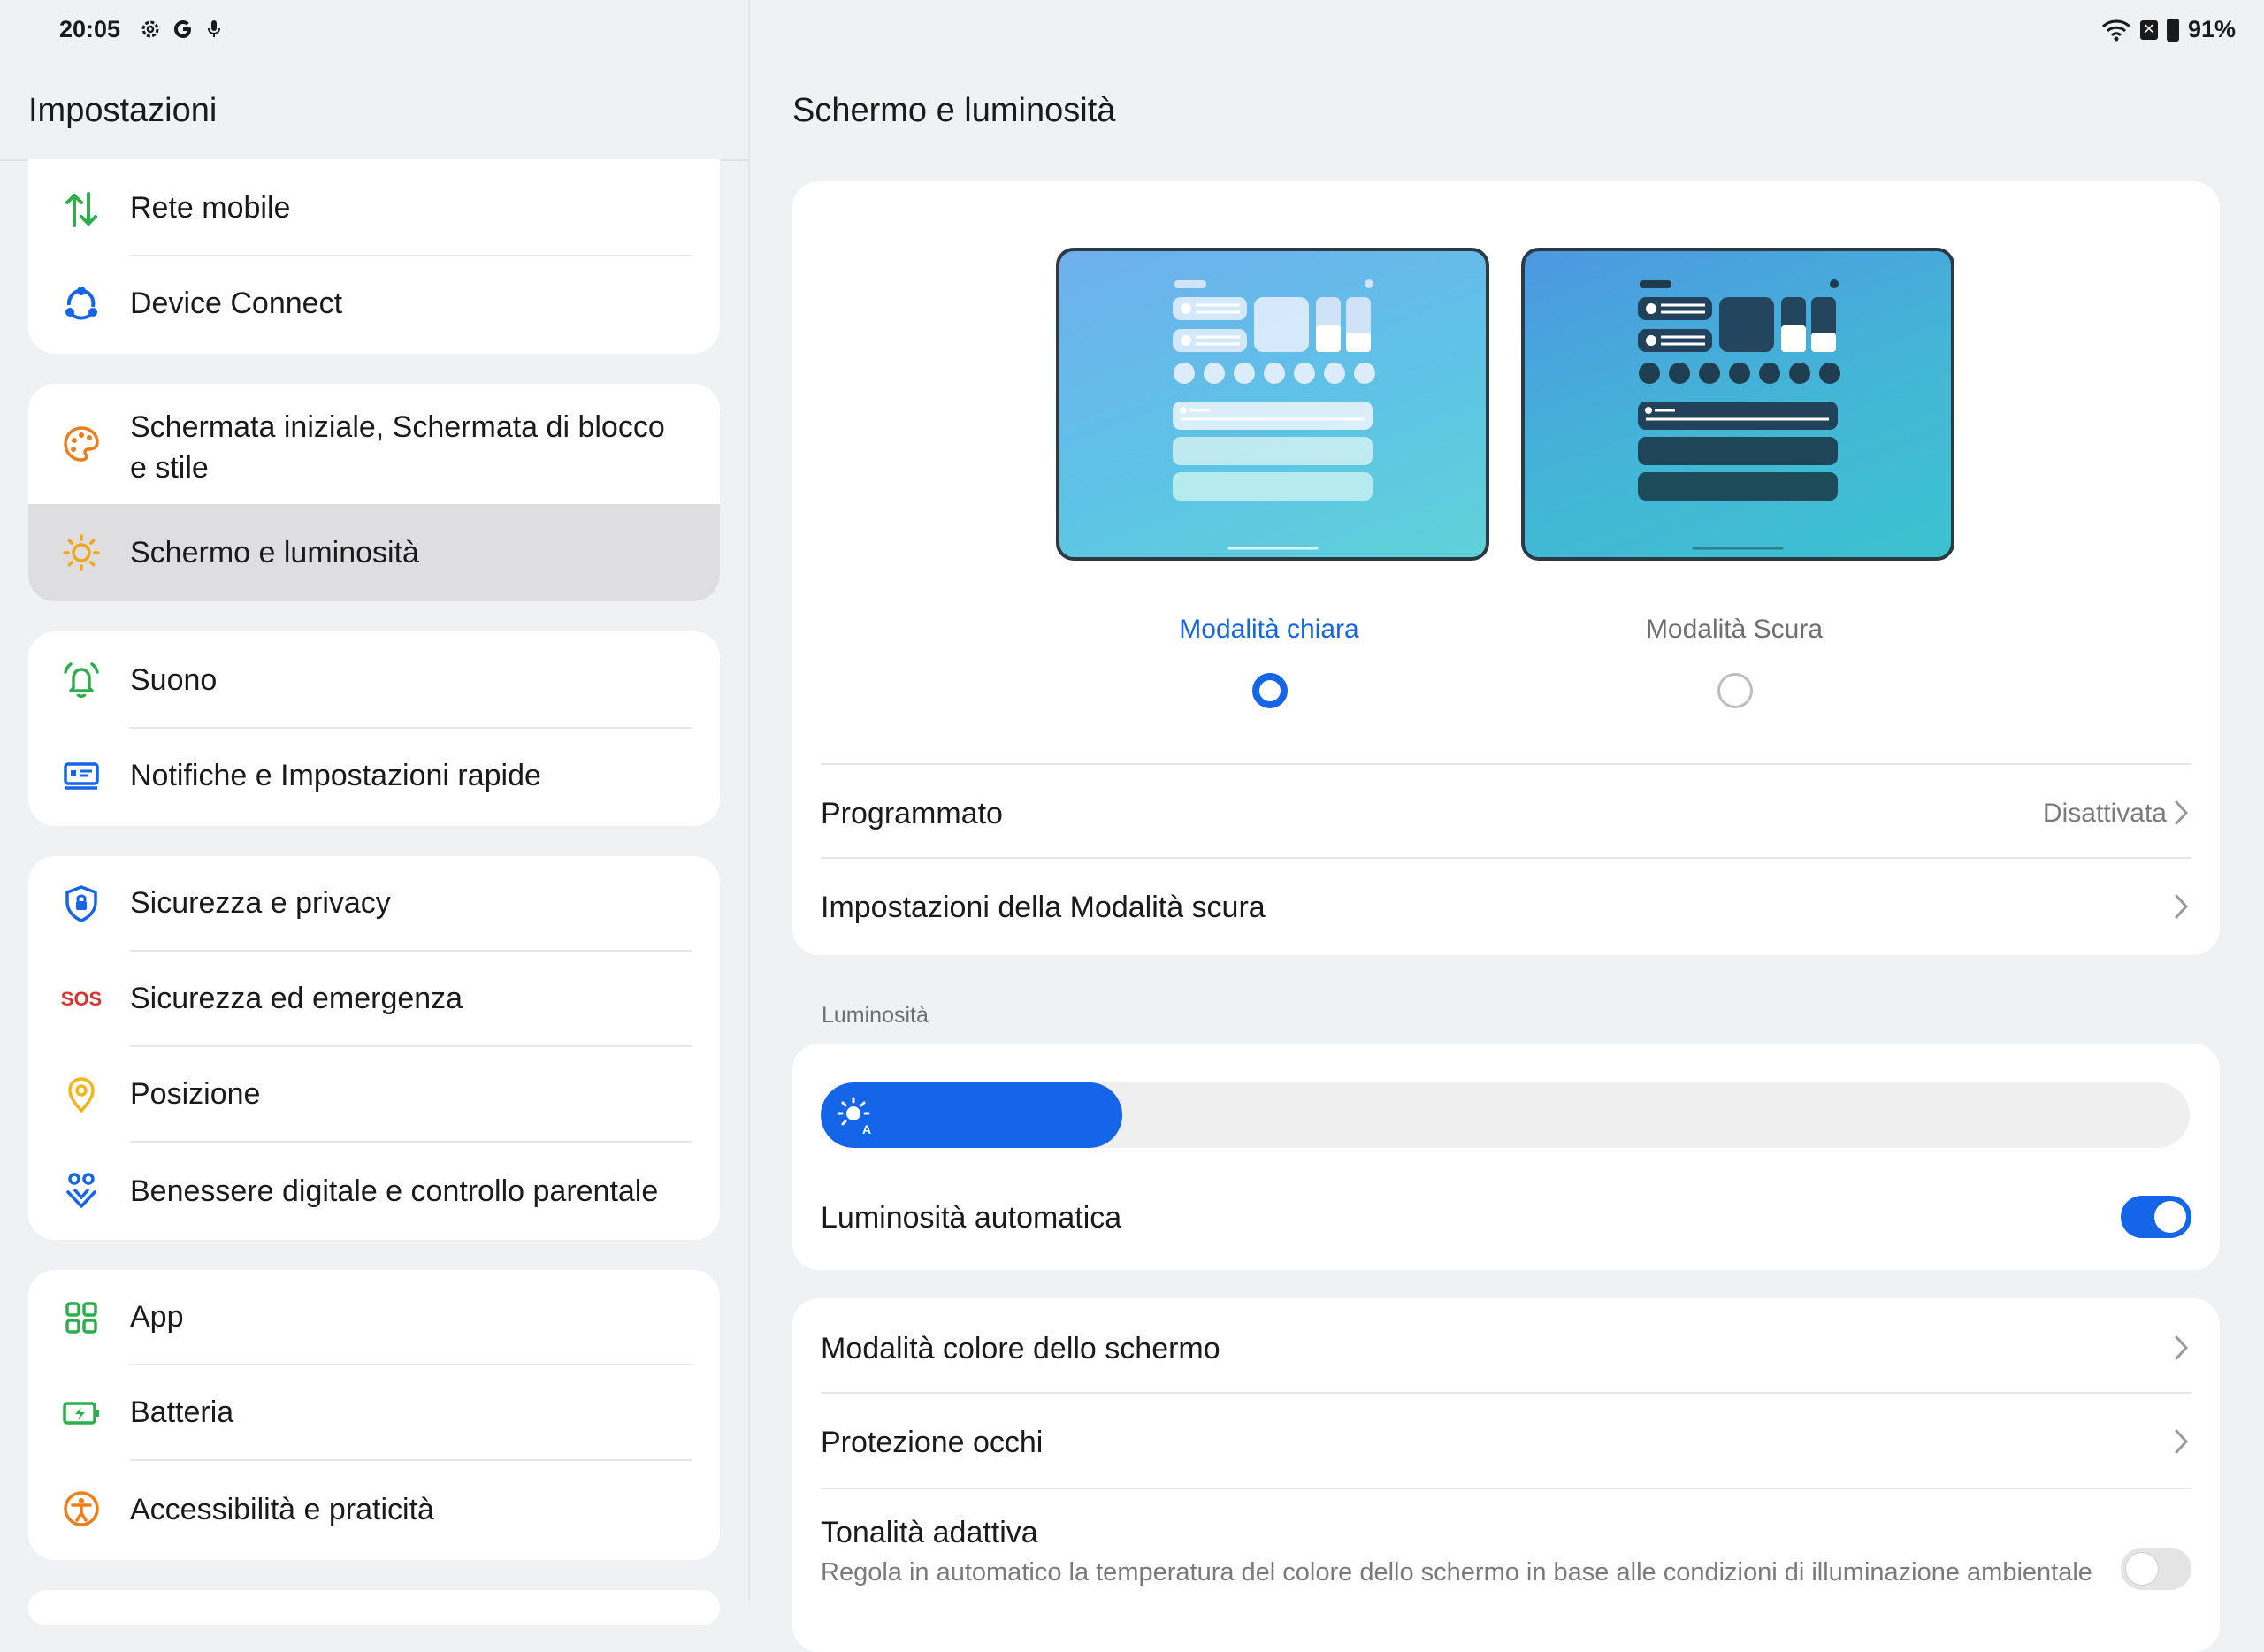 Image resolution: width=2264 pixels, height=1652 pixels. What do you see at coordinates (1506, 764) in the screenshot?
I see `divider` at bounding box center [1506, 764].